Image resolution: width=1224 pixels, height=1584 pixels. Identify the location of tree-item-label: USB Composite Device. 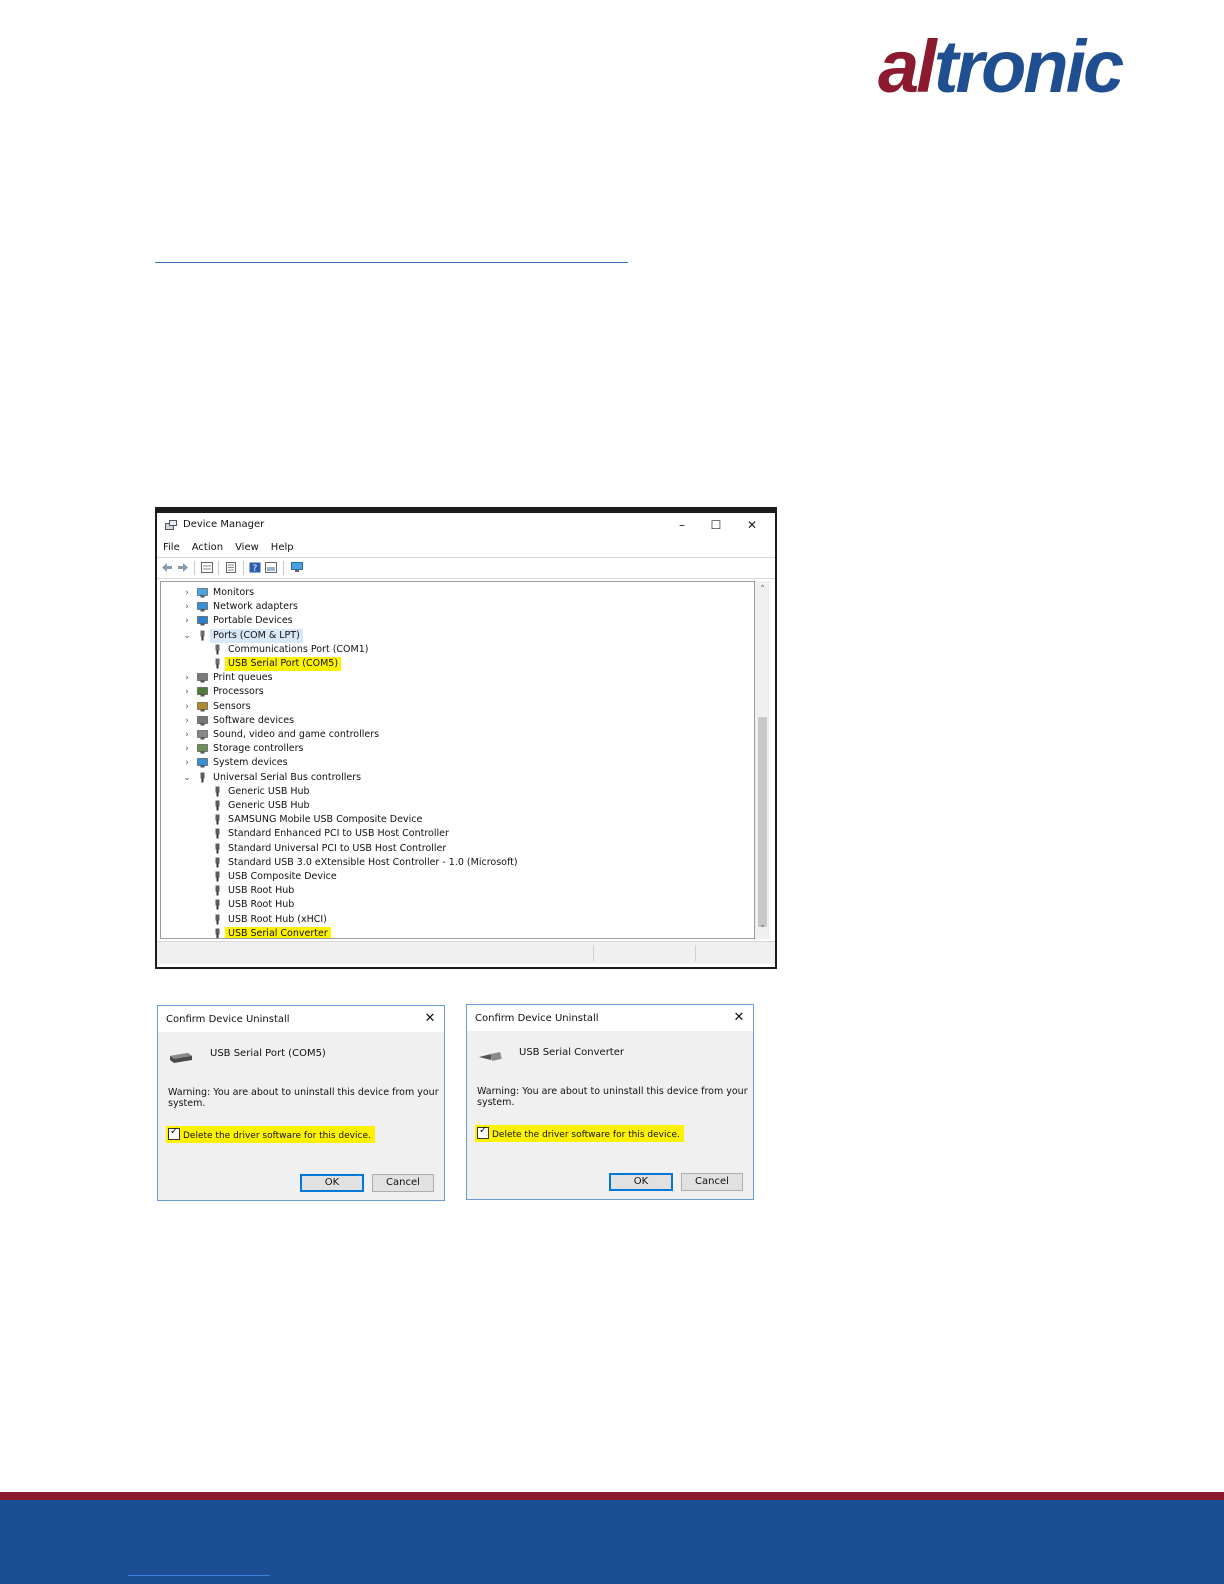
(282, 876).